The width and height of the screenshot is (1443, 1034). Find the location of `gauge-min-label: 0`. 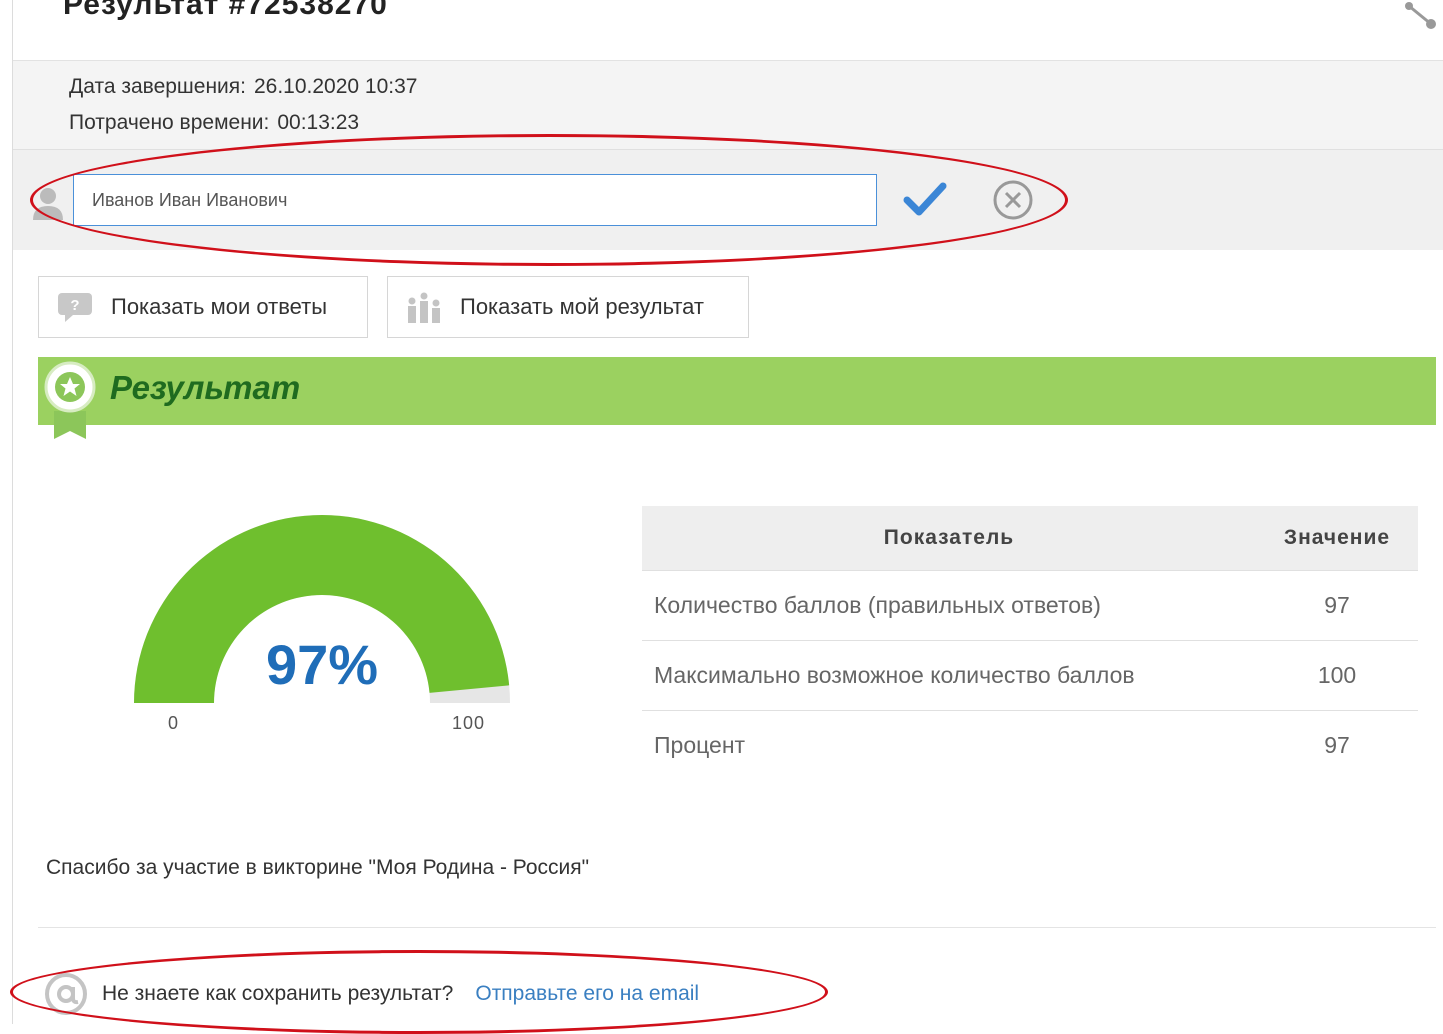

gauge-min-label: 0 is located at coordinates (174, 723).